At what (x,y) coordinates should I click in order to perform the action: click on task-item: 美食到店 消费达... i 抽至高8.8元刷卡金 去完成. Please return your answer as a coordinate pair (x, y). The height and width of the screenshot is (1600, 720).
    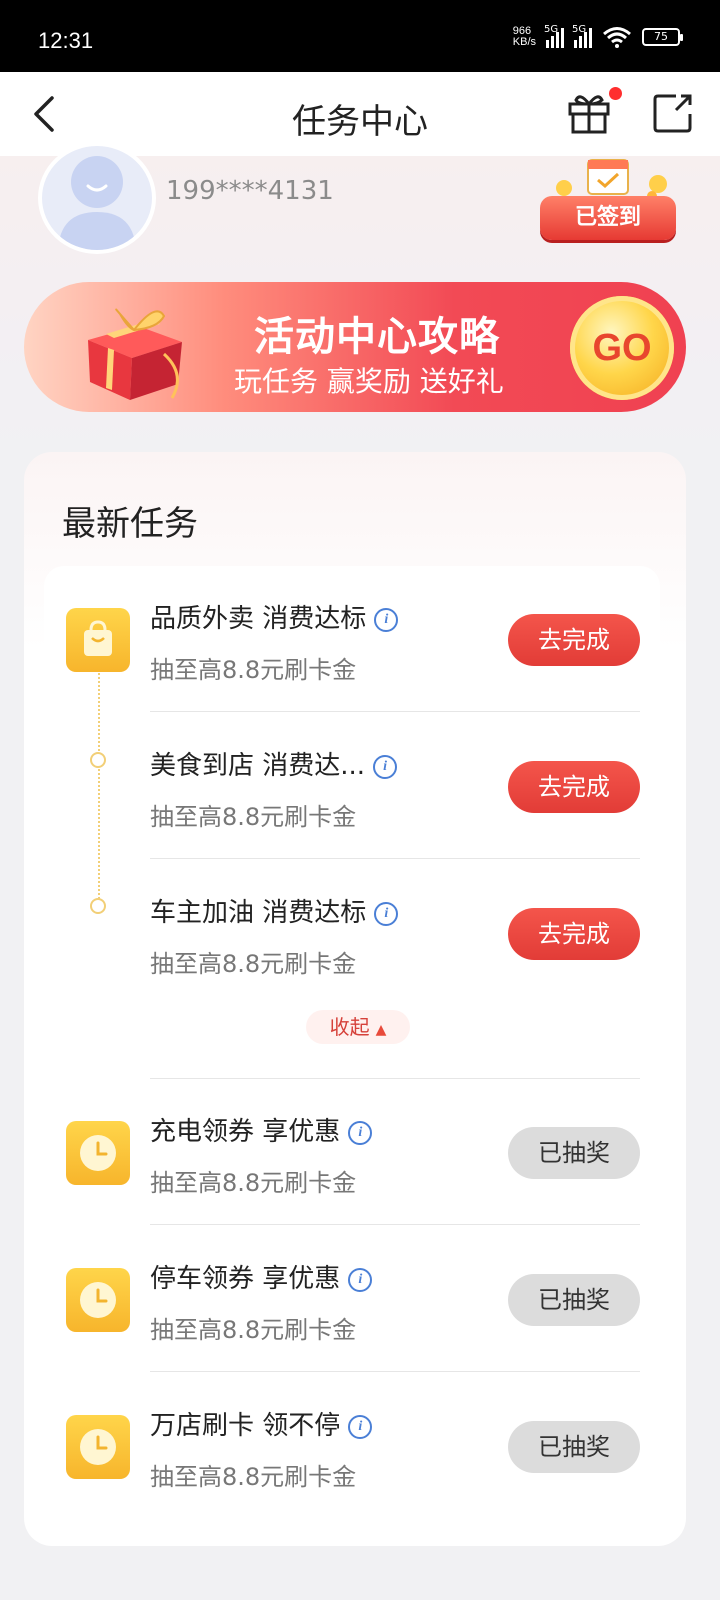
    Looking at the image, I should click on (352, 786).